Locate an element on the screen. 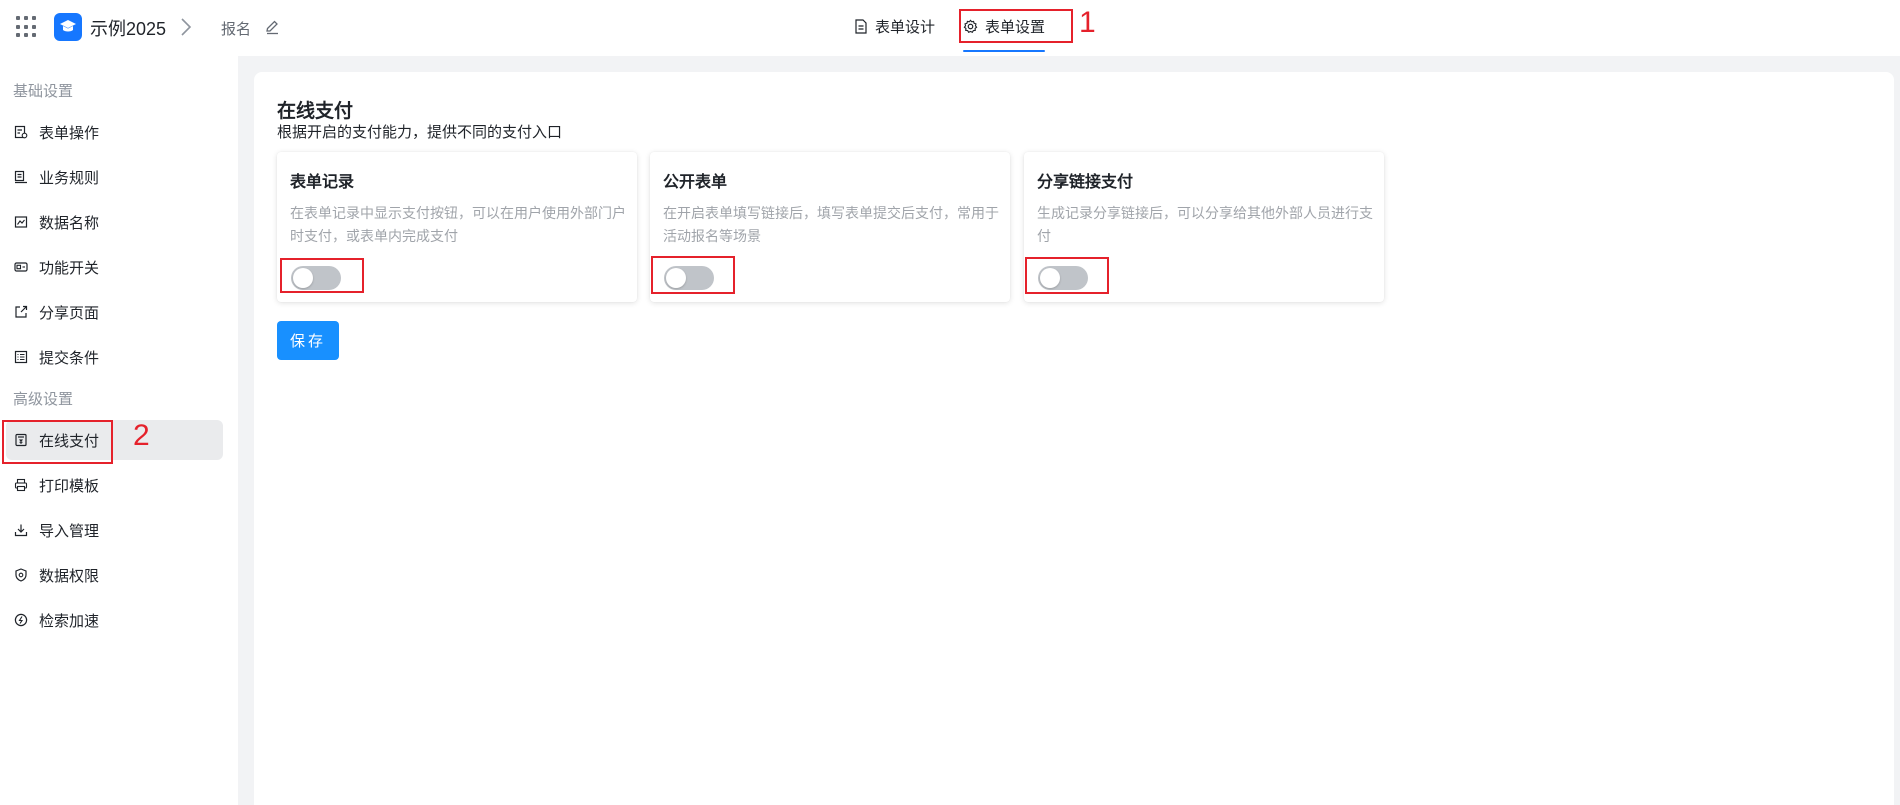  sidebar-item-label: 提交条件 is located at coordinates (69, 358).